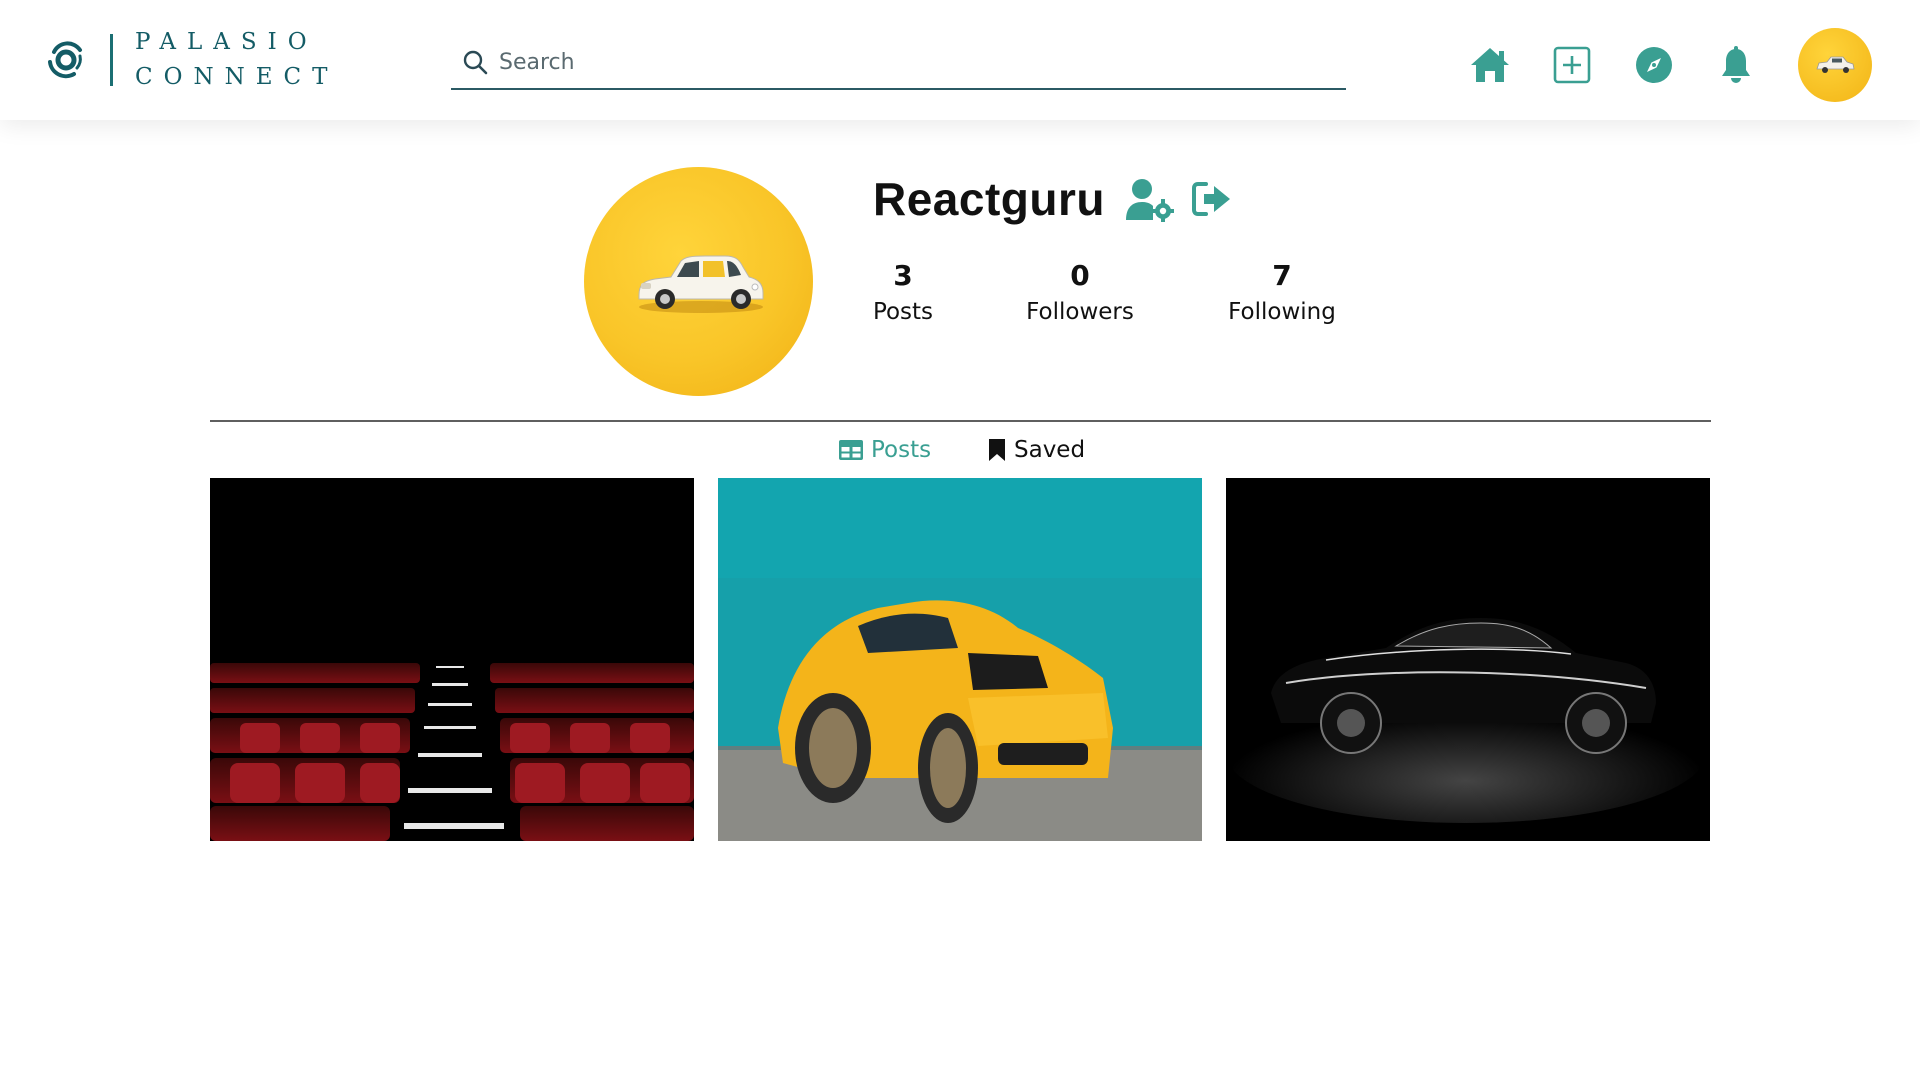 The image size is (1920, 1080). I want to click on add-post-button, so click(1572, 65).